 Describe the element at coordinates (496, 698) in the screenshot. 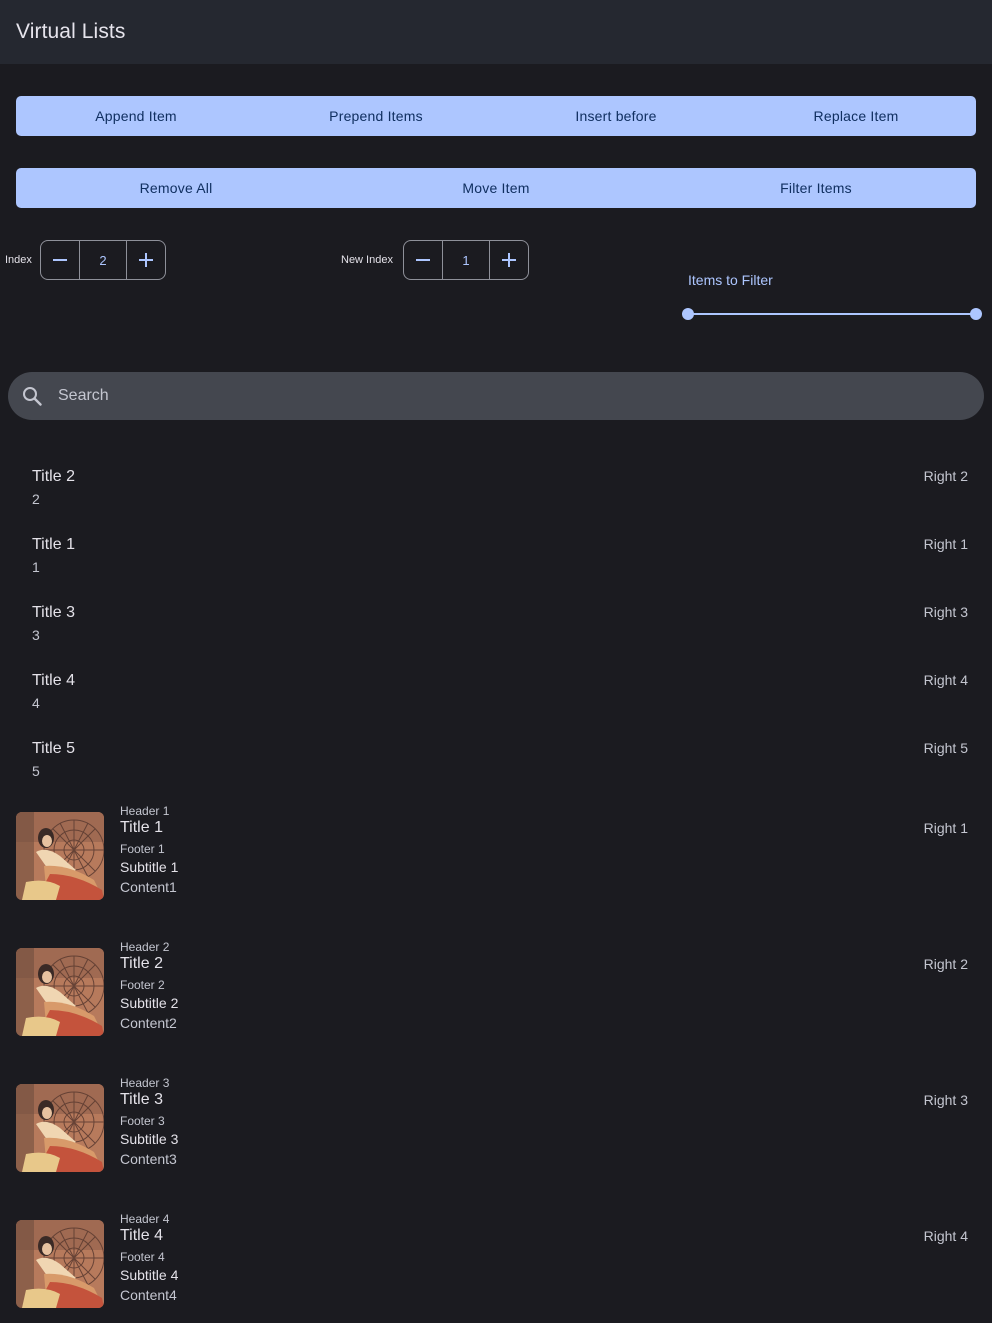

I see `list-item: Title 4 4 Right 4` at that location.